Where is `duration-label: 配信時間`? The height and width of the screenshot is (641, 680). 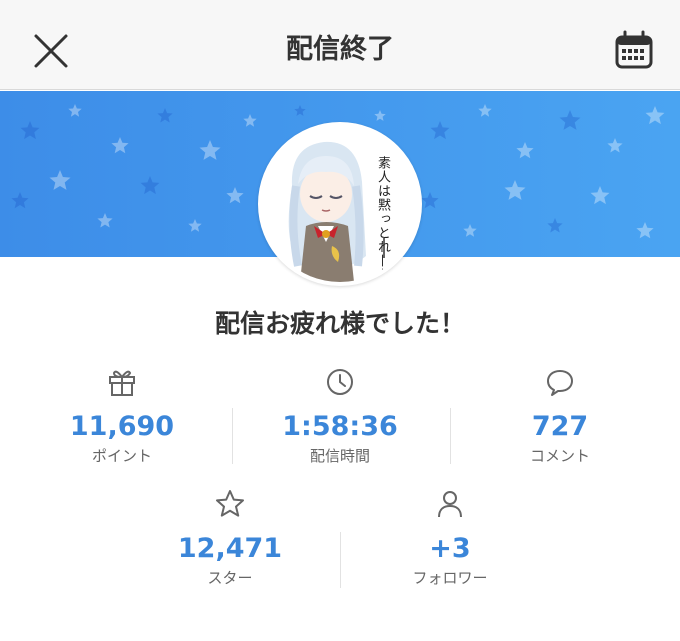 duration-label: 配信時間 is located at coordinates (339, 456).